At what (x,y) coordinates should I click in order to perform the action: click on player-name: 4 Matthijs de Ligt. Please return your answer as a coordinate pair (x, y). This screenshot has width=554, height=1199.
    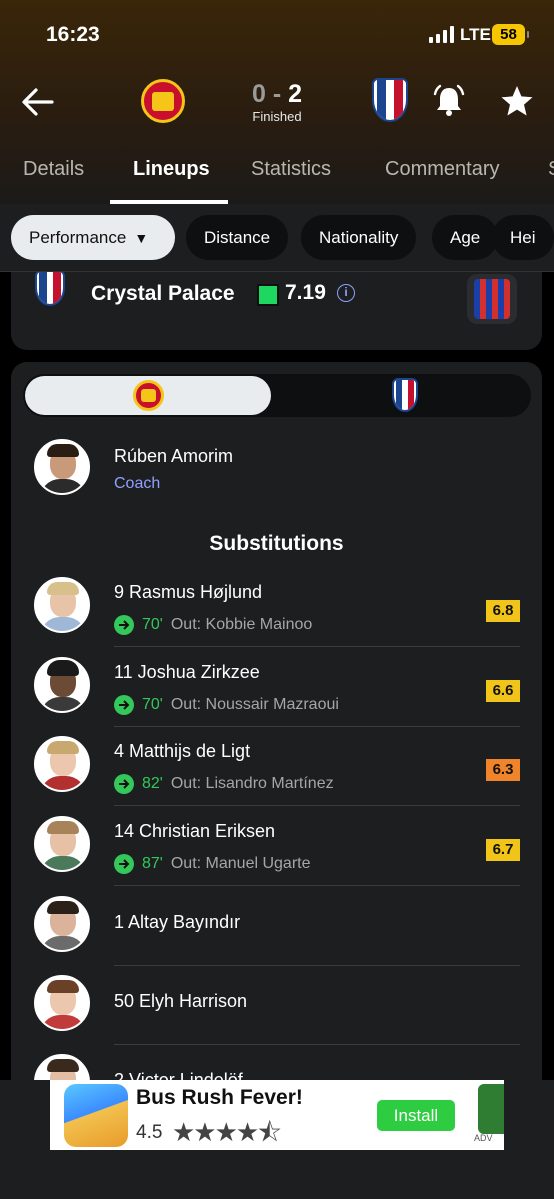
    Looking at the image, I should click on (182, 751).